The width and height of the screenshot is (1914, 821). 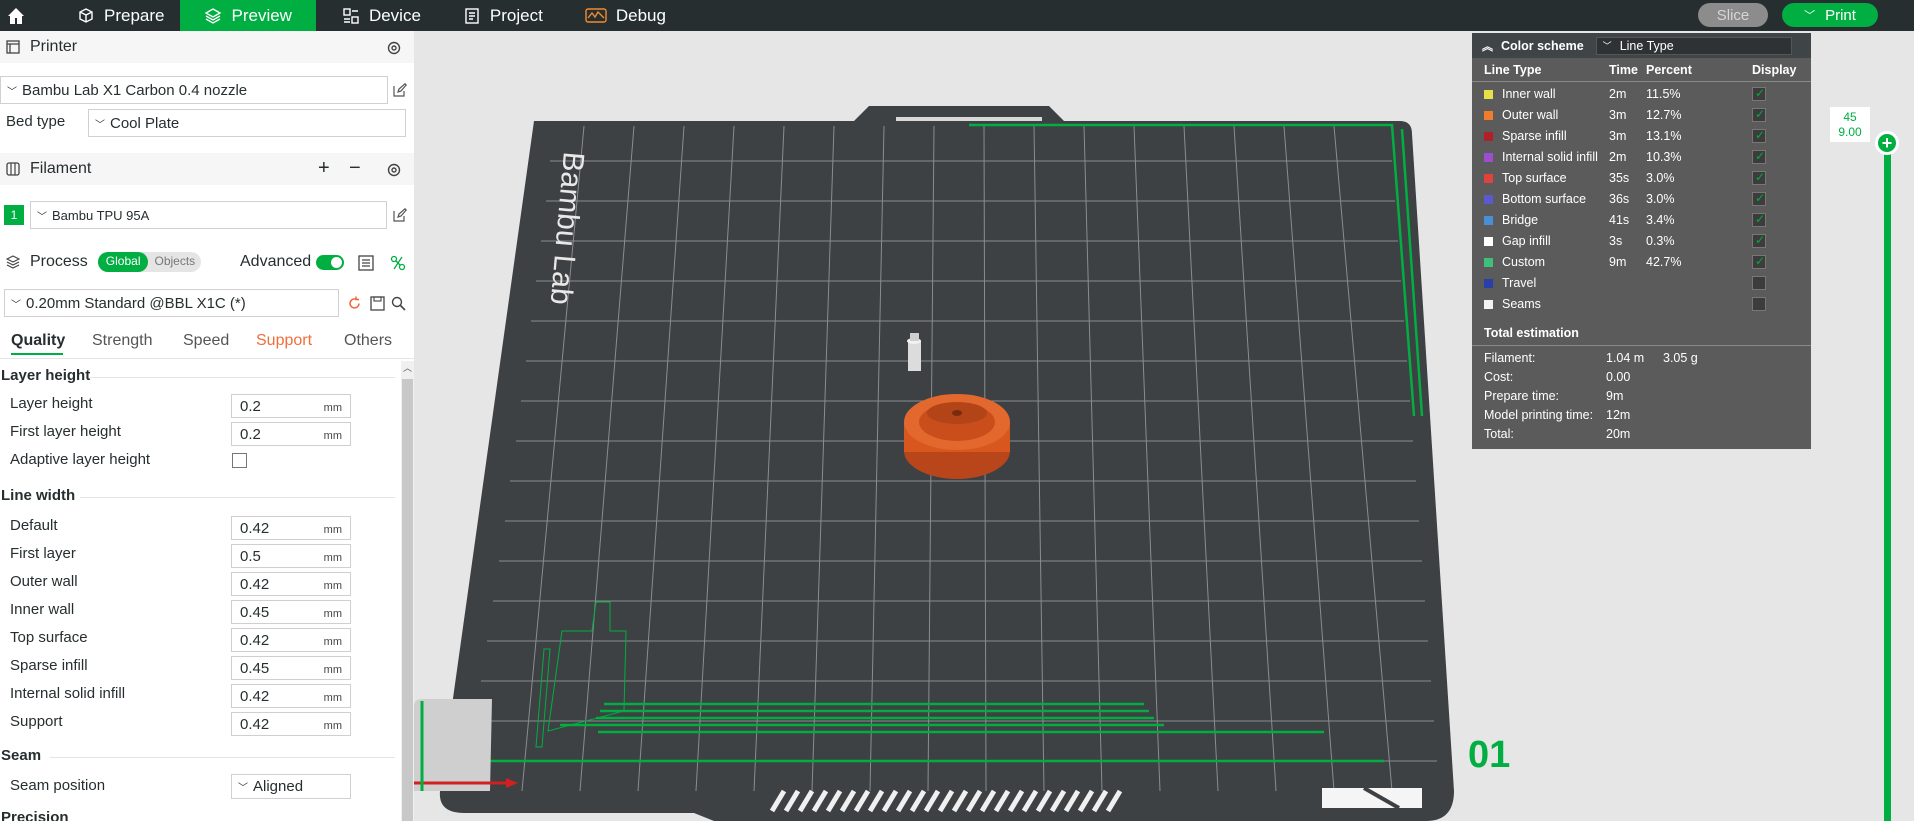 I want to click on tab-prepare: Prepare, so click(x=120, y=15).